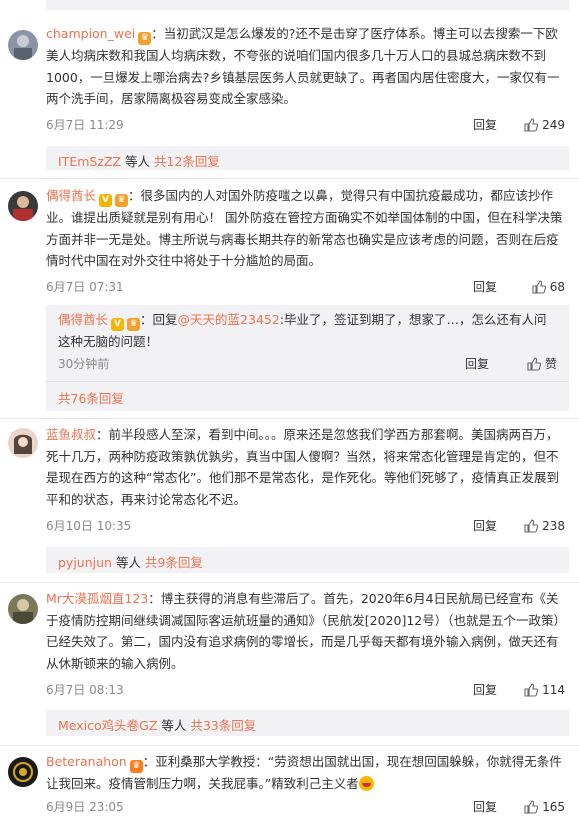  Describe the element at coordinates (85, 287) in the screenshot. I see `timestamp: 6月7日 07:31` at that location.